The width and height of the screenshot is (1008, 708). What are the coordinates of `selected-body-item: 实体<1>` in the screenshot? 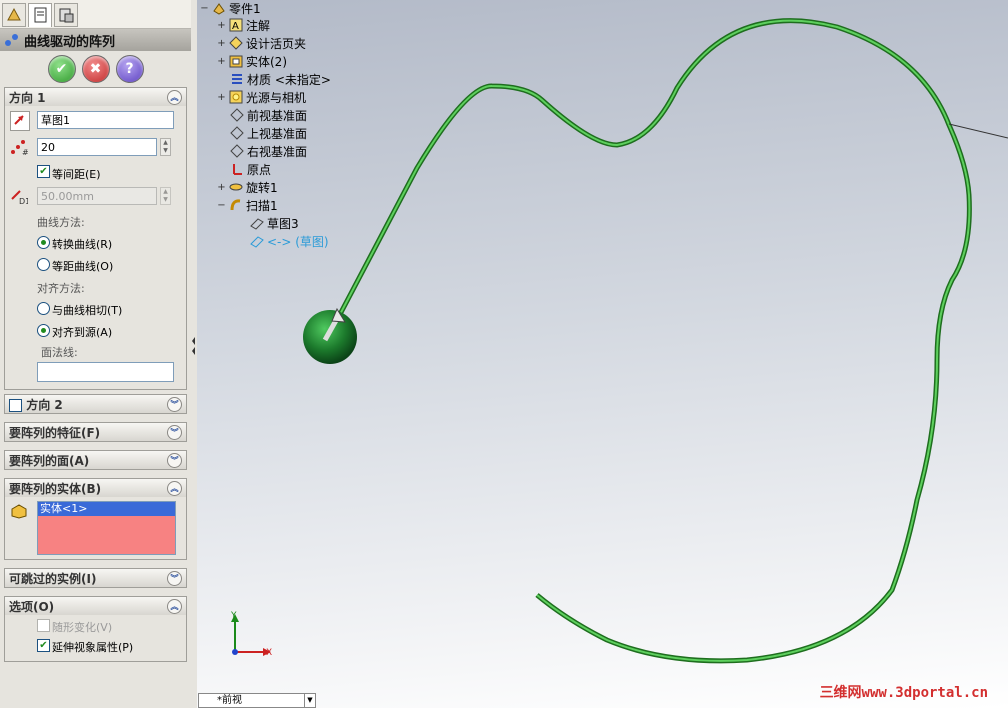 It's located at (106, 509).